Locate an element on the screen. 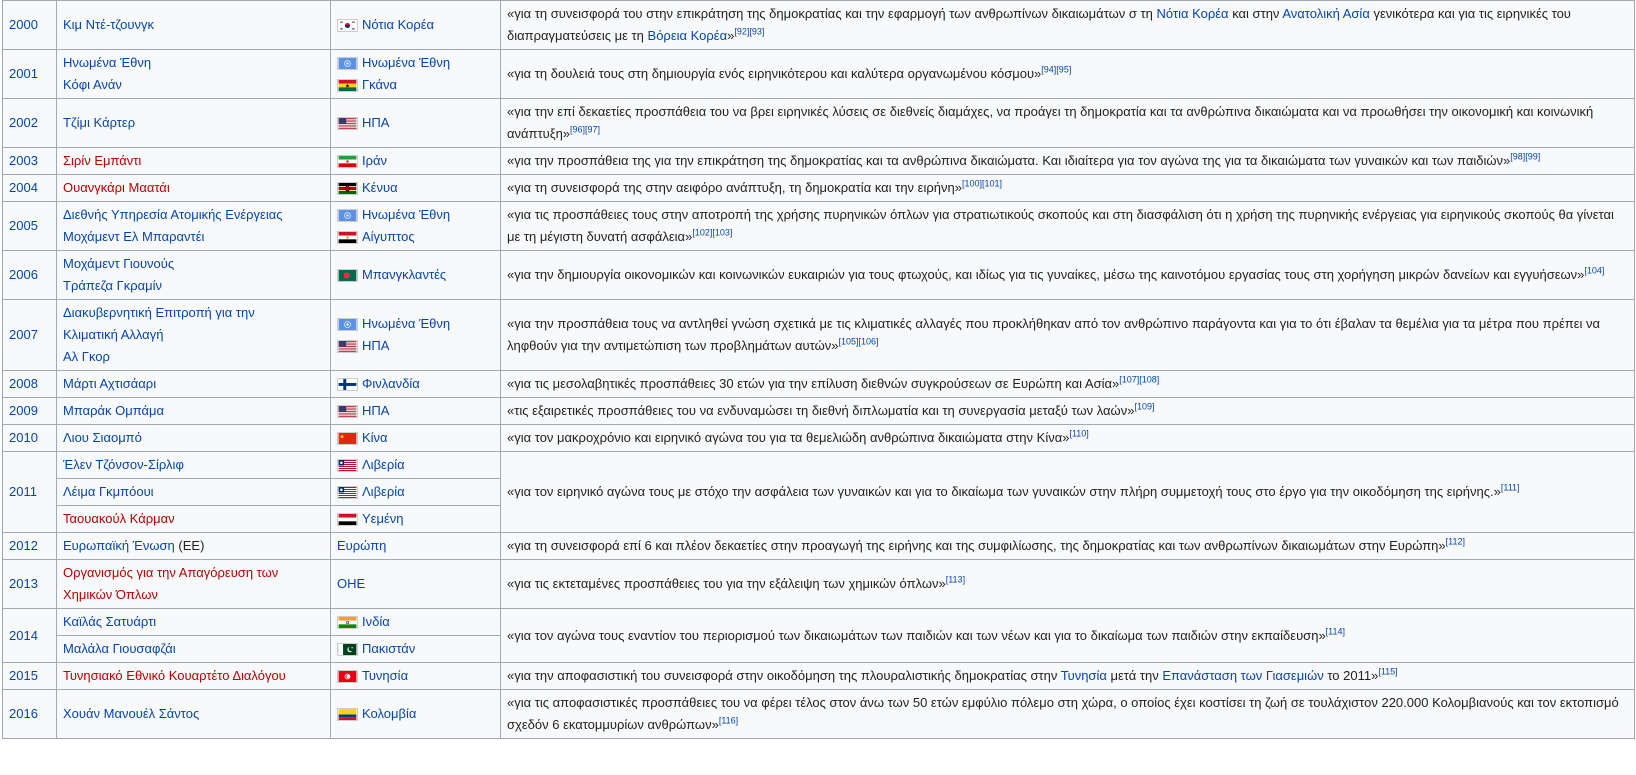 This screenshot has height=775, width=1636. reference-link: [96][97] is located at coordinates (585, 130).